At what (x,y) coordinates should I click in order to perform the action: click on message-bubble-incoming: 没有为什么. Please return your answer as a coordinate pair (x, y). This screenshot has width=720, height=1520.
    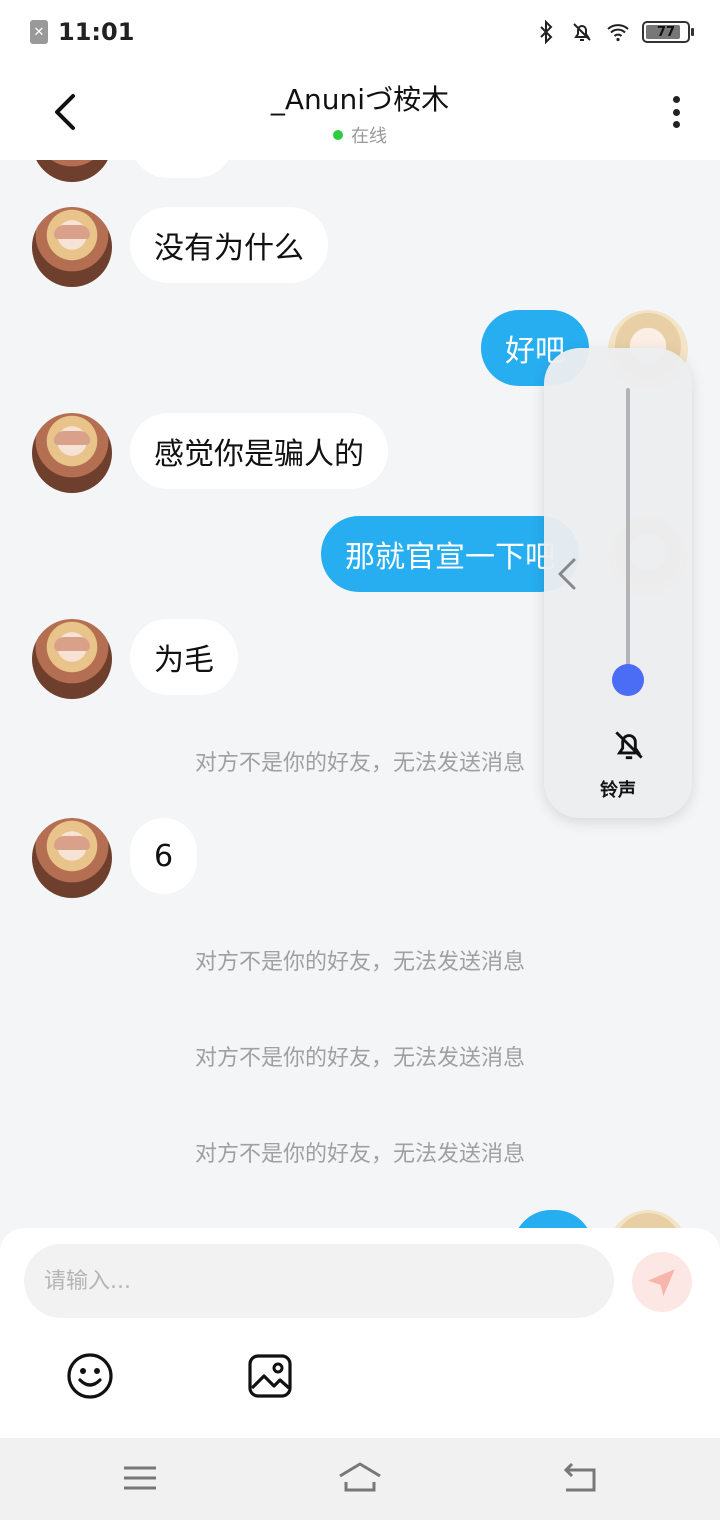
    Looking at the image, I should click on (229, 245).